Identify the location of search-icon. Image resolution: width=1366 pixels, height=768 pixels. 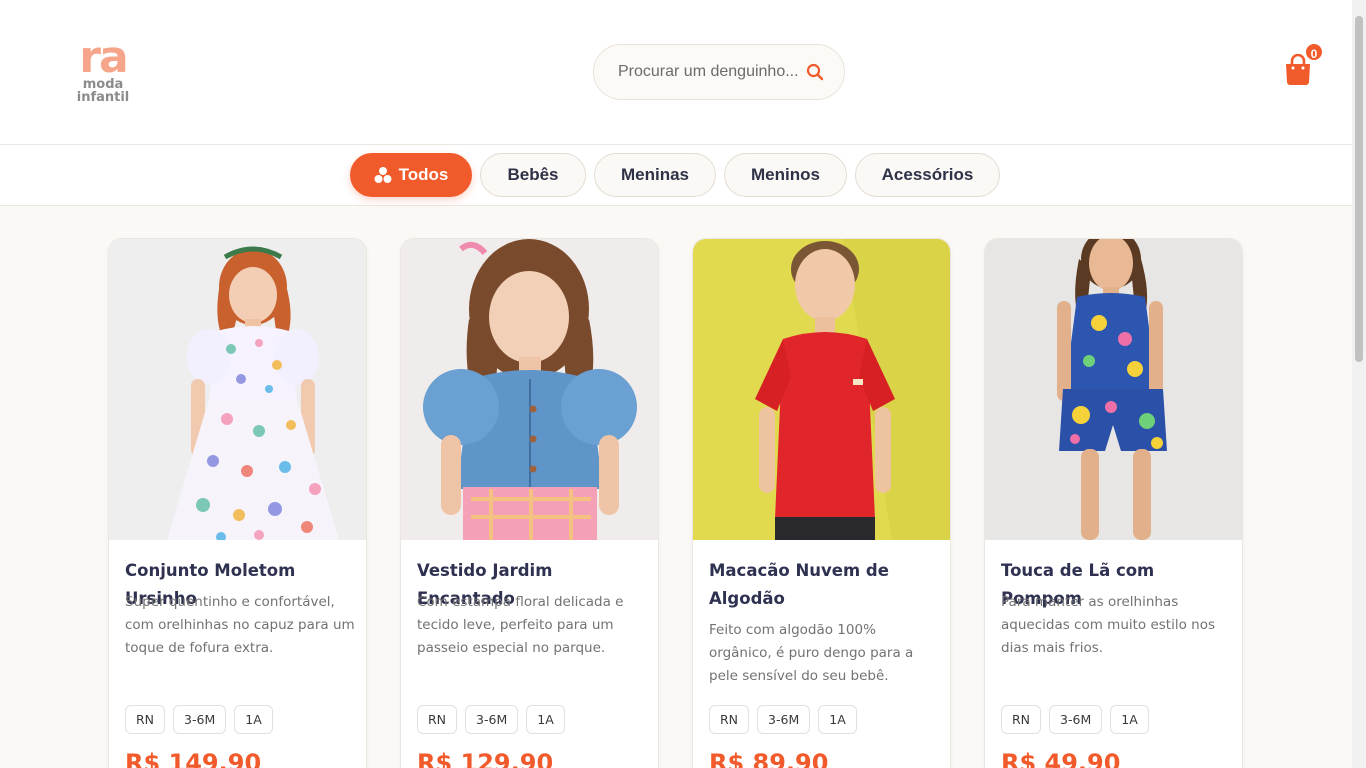
(815, 72).